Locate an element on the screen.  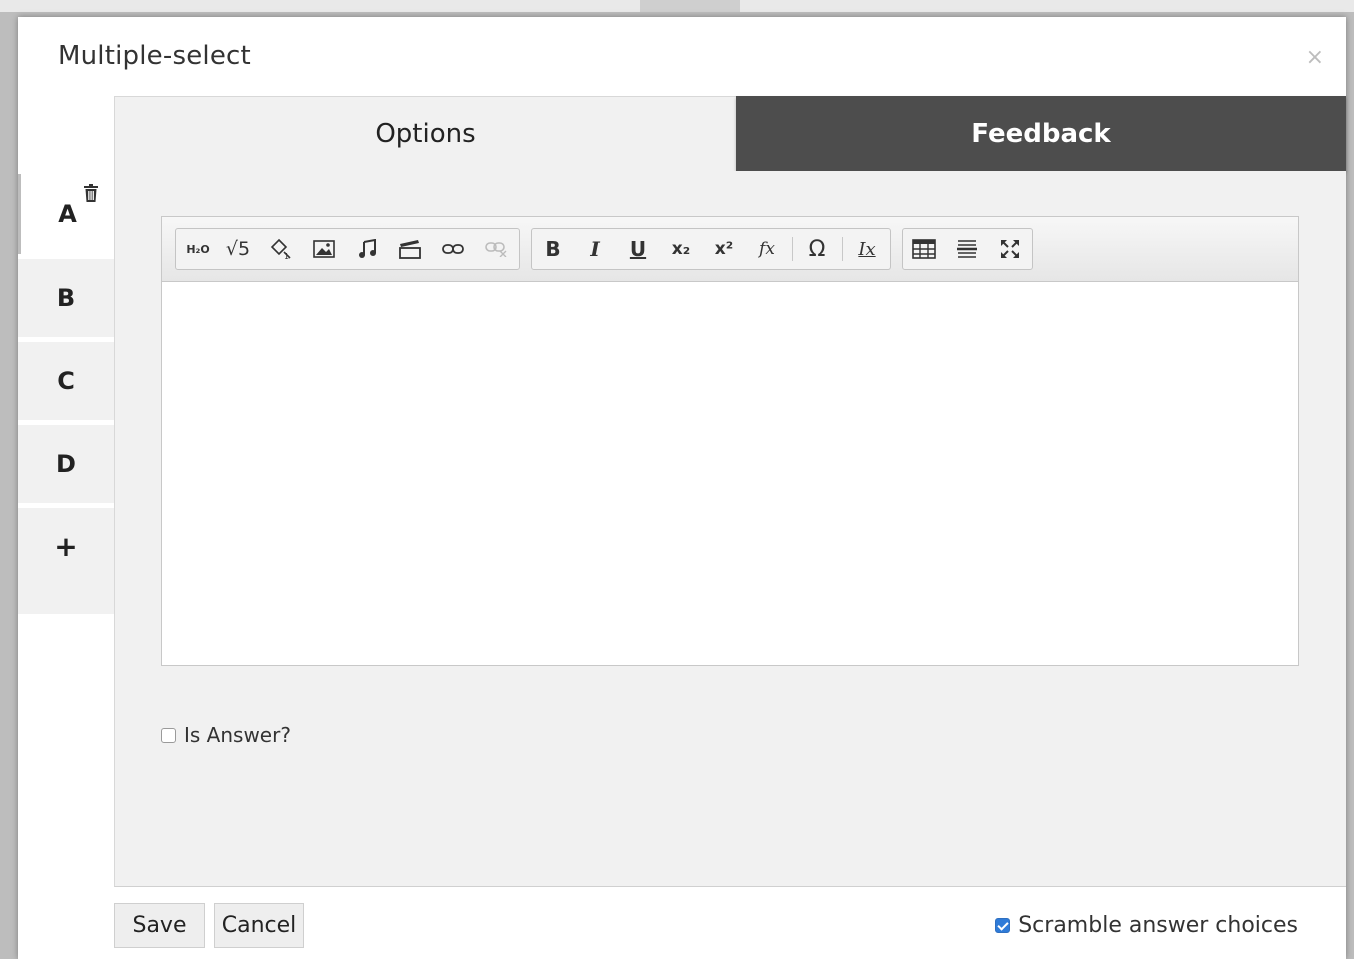
tab-options: Options is located at coordinates (425, 133).